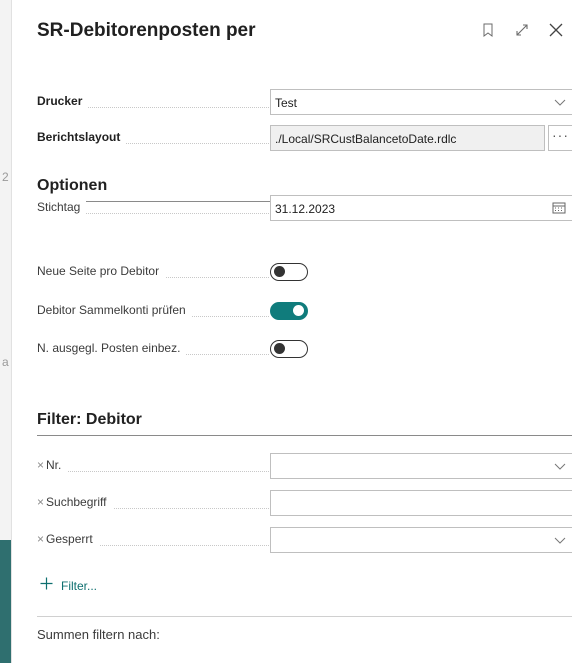  What do you see at coordinates (153, 541) in the screenshot?
I see `filter-gesperrt-label: × Gesperrt` at bounding box center [153, 541].